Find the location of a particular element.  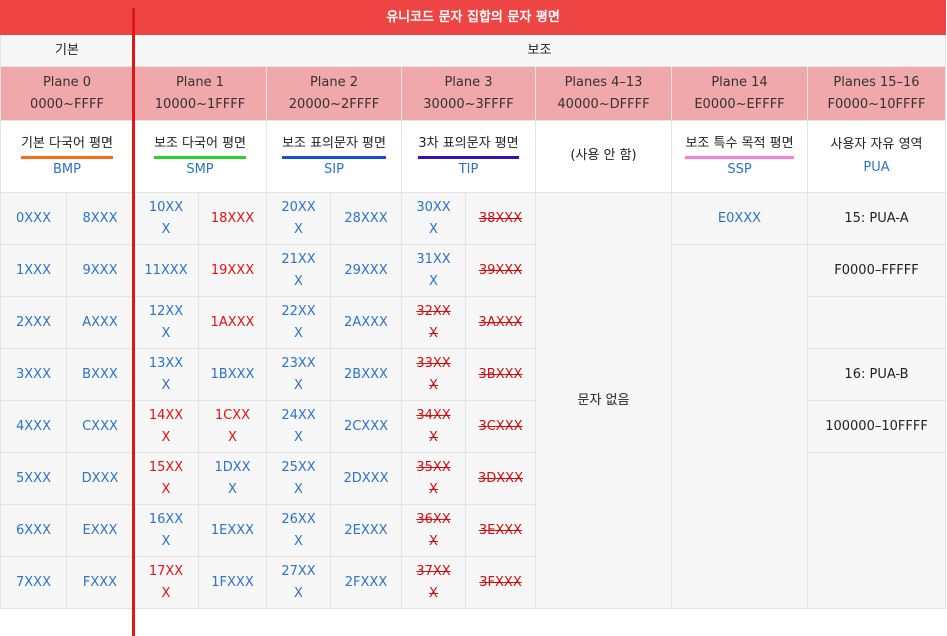

block-code: 36XX X is located at coordinates (433, 530).